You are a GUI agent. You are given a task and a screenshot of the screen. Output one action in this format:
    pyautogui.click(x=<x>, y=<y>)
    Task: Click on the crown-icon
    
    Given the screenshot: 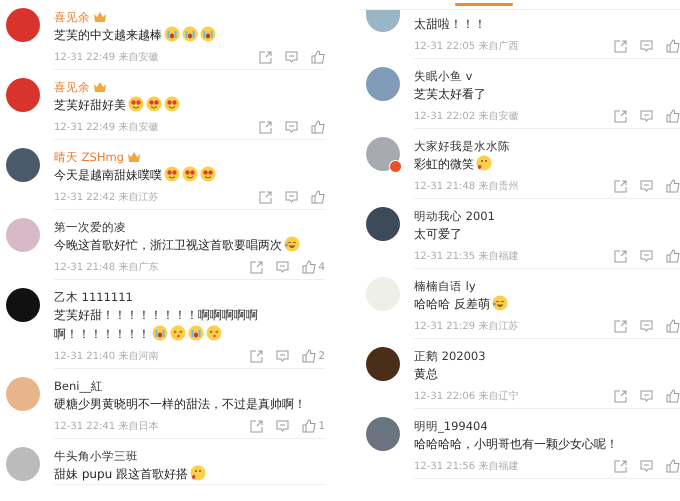 What is the action you would take?
    pyautogui.click(x=100, y=87)
    